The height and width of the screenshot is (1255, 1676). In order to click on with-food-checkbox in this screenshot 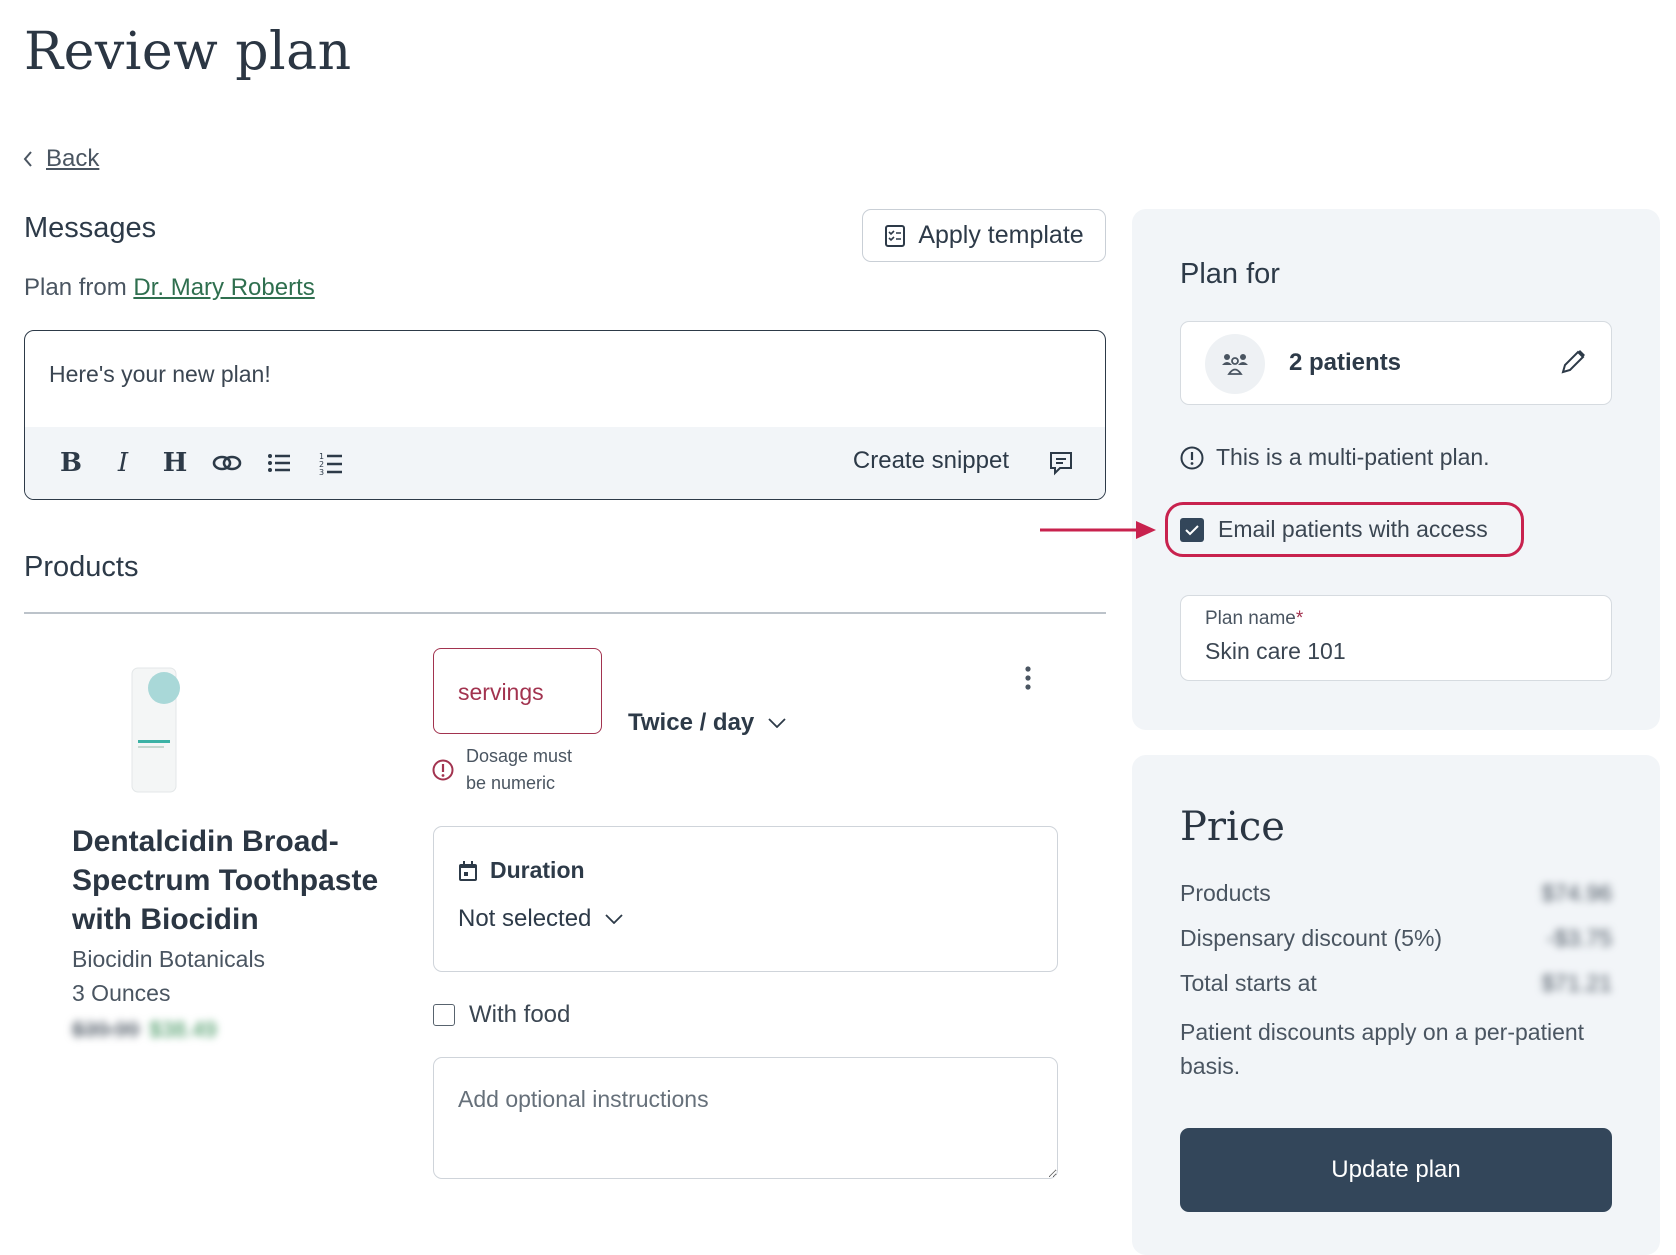, I will do `click(444, 1015)`.